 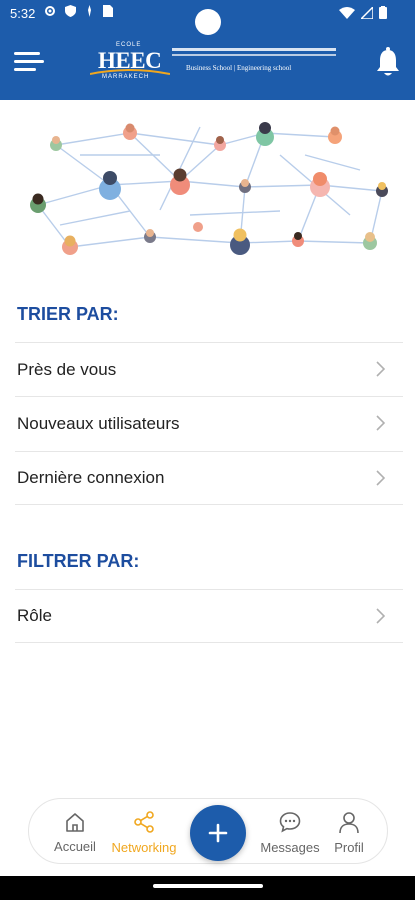 I want to click on status-bar: 5:32, so click(x=207, y=17).